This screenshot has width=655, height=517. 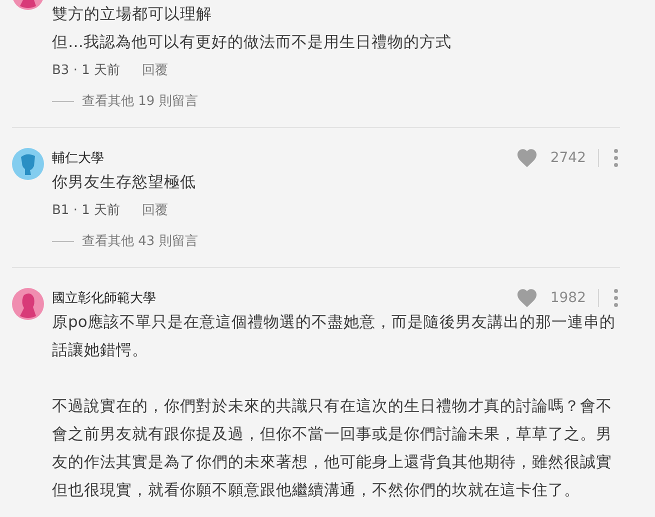 What do you see at coordinates (568, 158) in the screenshot?
I see `like-count: 2742` at bounding box center [568, 158].